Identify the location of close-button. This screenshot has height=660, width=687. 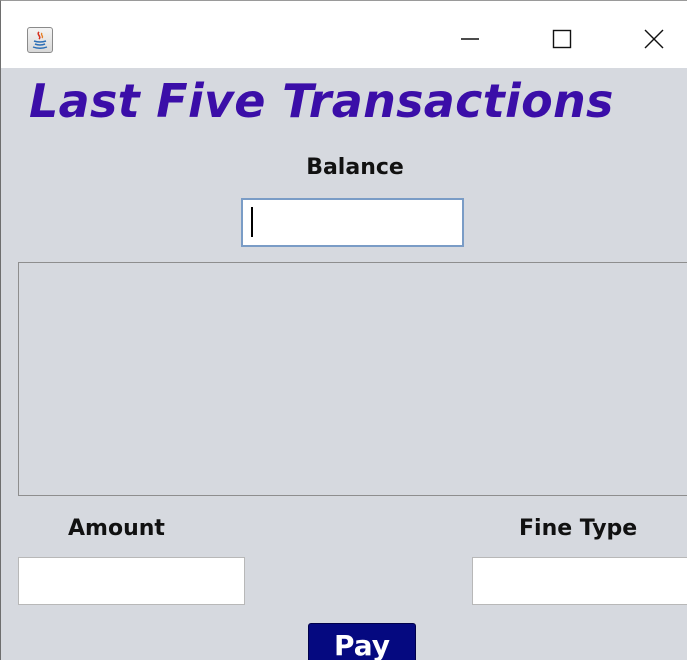
(654, 39).